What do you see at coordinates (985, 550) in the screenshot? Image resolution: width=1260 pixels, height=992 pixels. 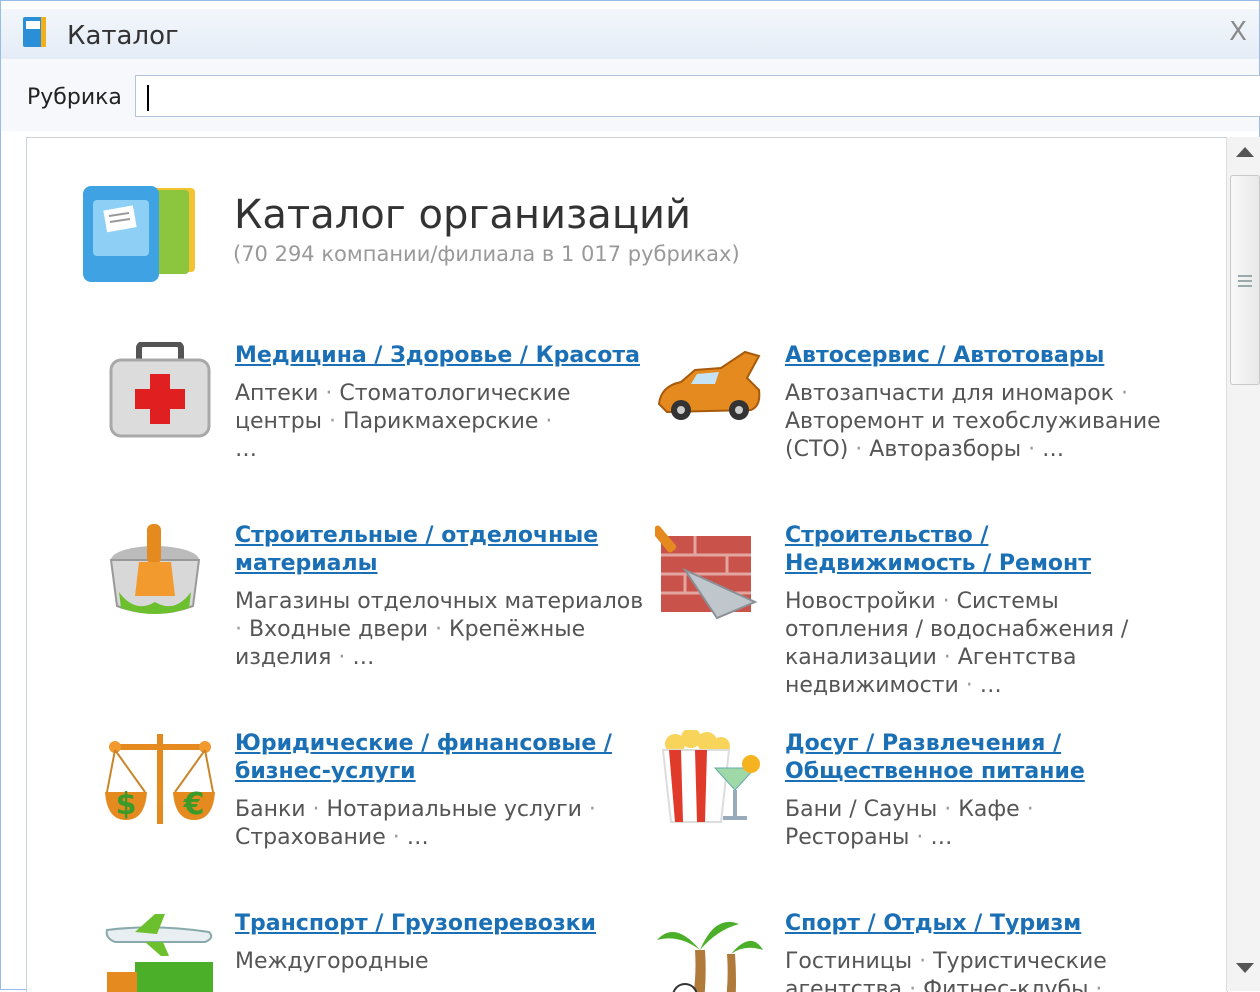 I see `category-link: Строительство / Недвижимость / Ремонт` at bounding box center [985, 550].